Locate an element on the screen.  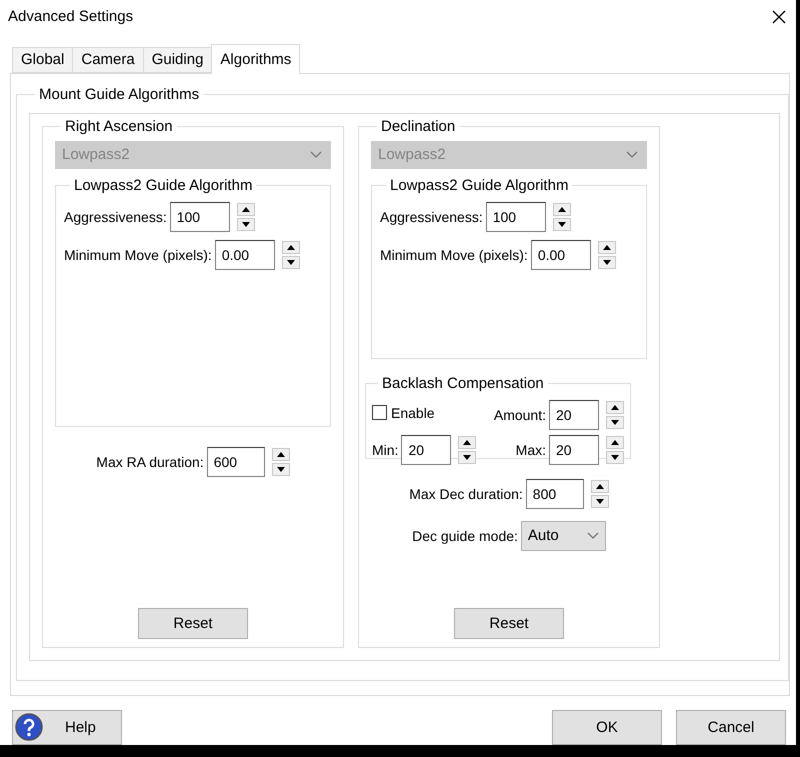
tab: Global is located at coordinates (43, 59).